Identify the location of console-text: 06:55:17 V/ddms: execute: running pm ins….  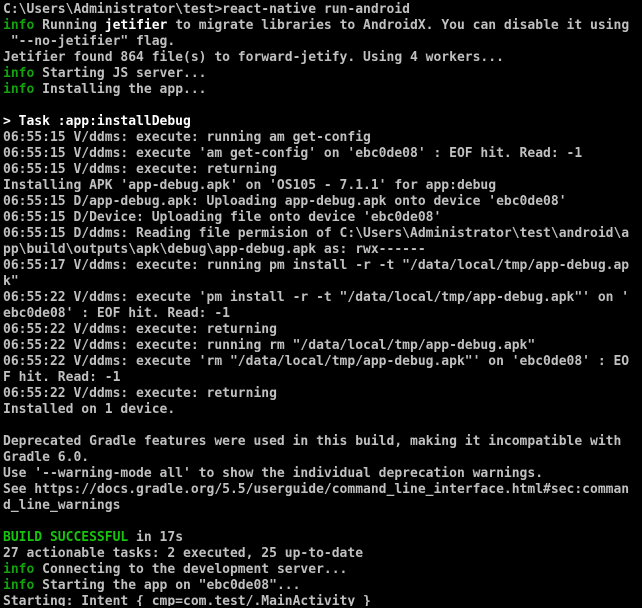
(316, 265).